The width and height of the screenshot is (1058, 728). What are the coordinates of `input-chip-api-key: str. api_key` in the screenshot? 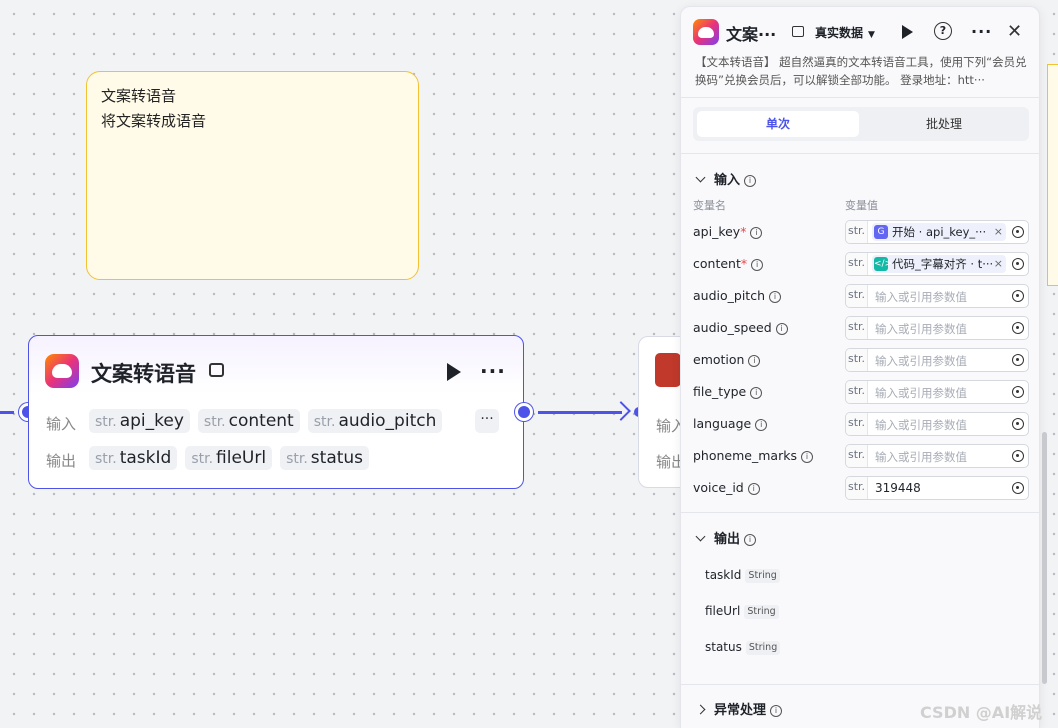 It's located at (139, 421).